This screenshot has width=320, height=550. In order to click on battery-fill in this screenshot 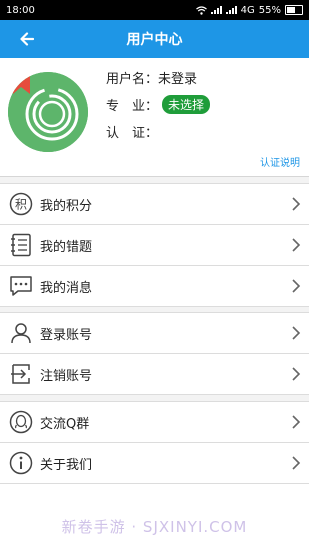, I will do `click(291, 10)`.